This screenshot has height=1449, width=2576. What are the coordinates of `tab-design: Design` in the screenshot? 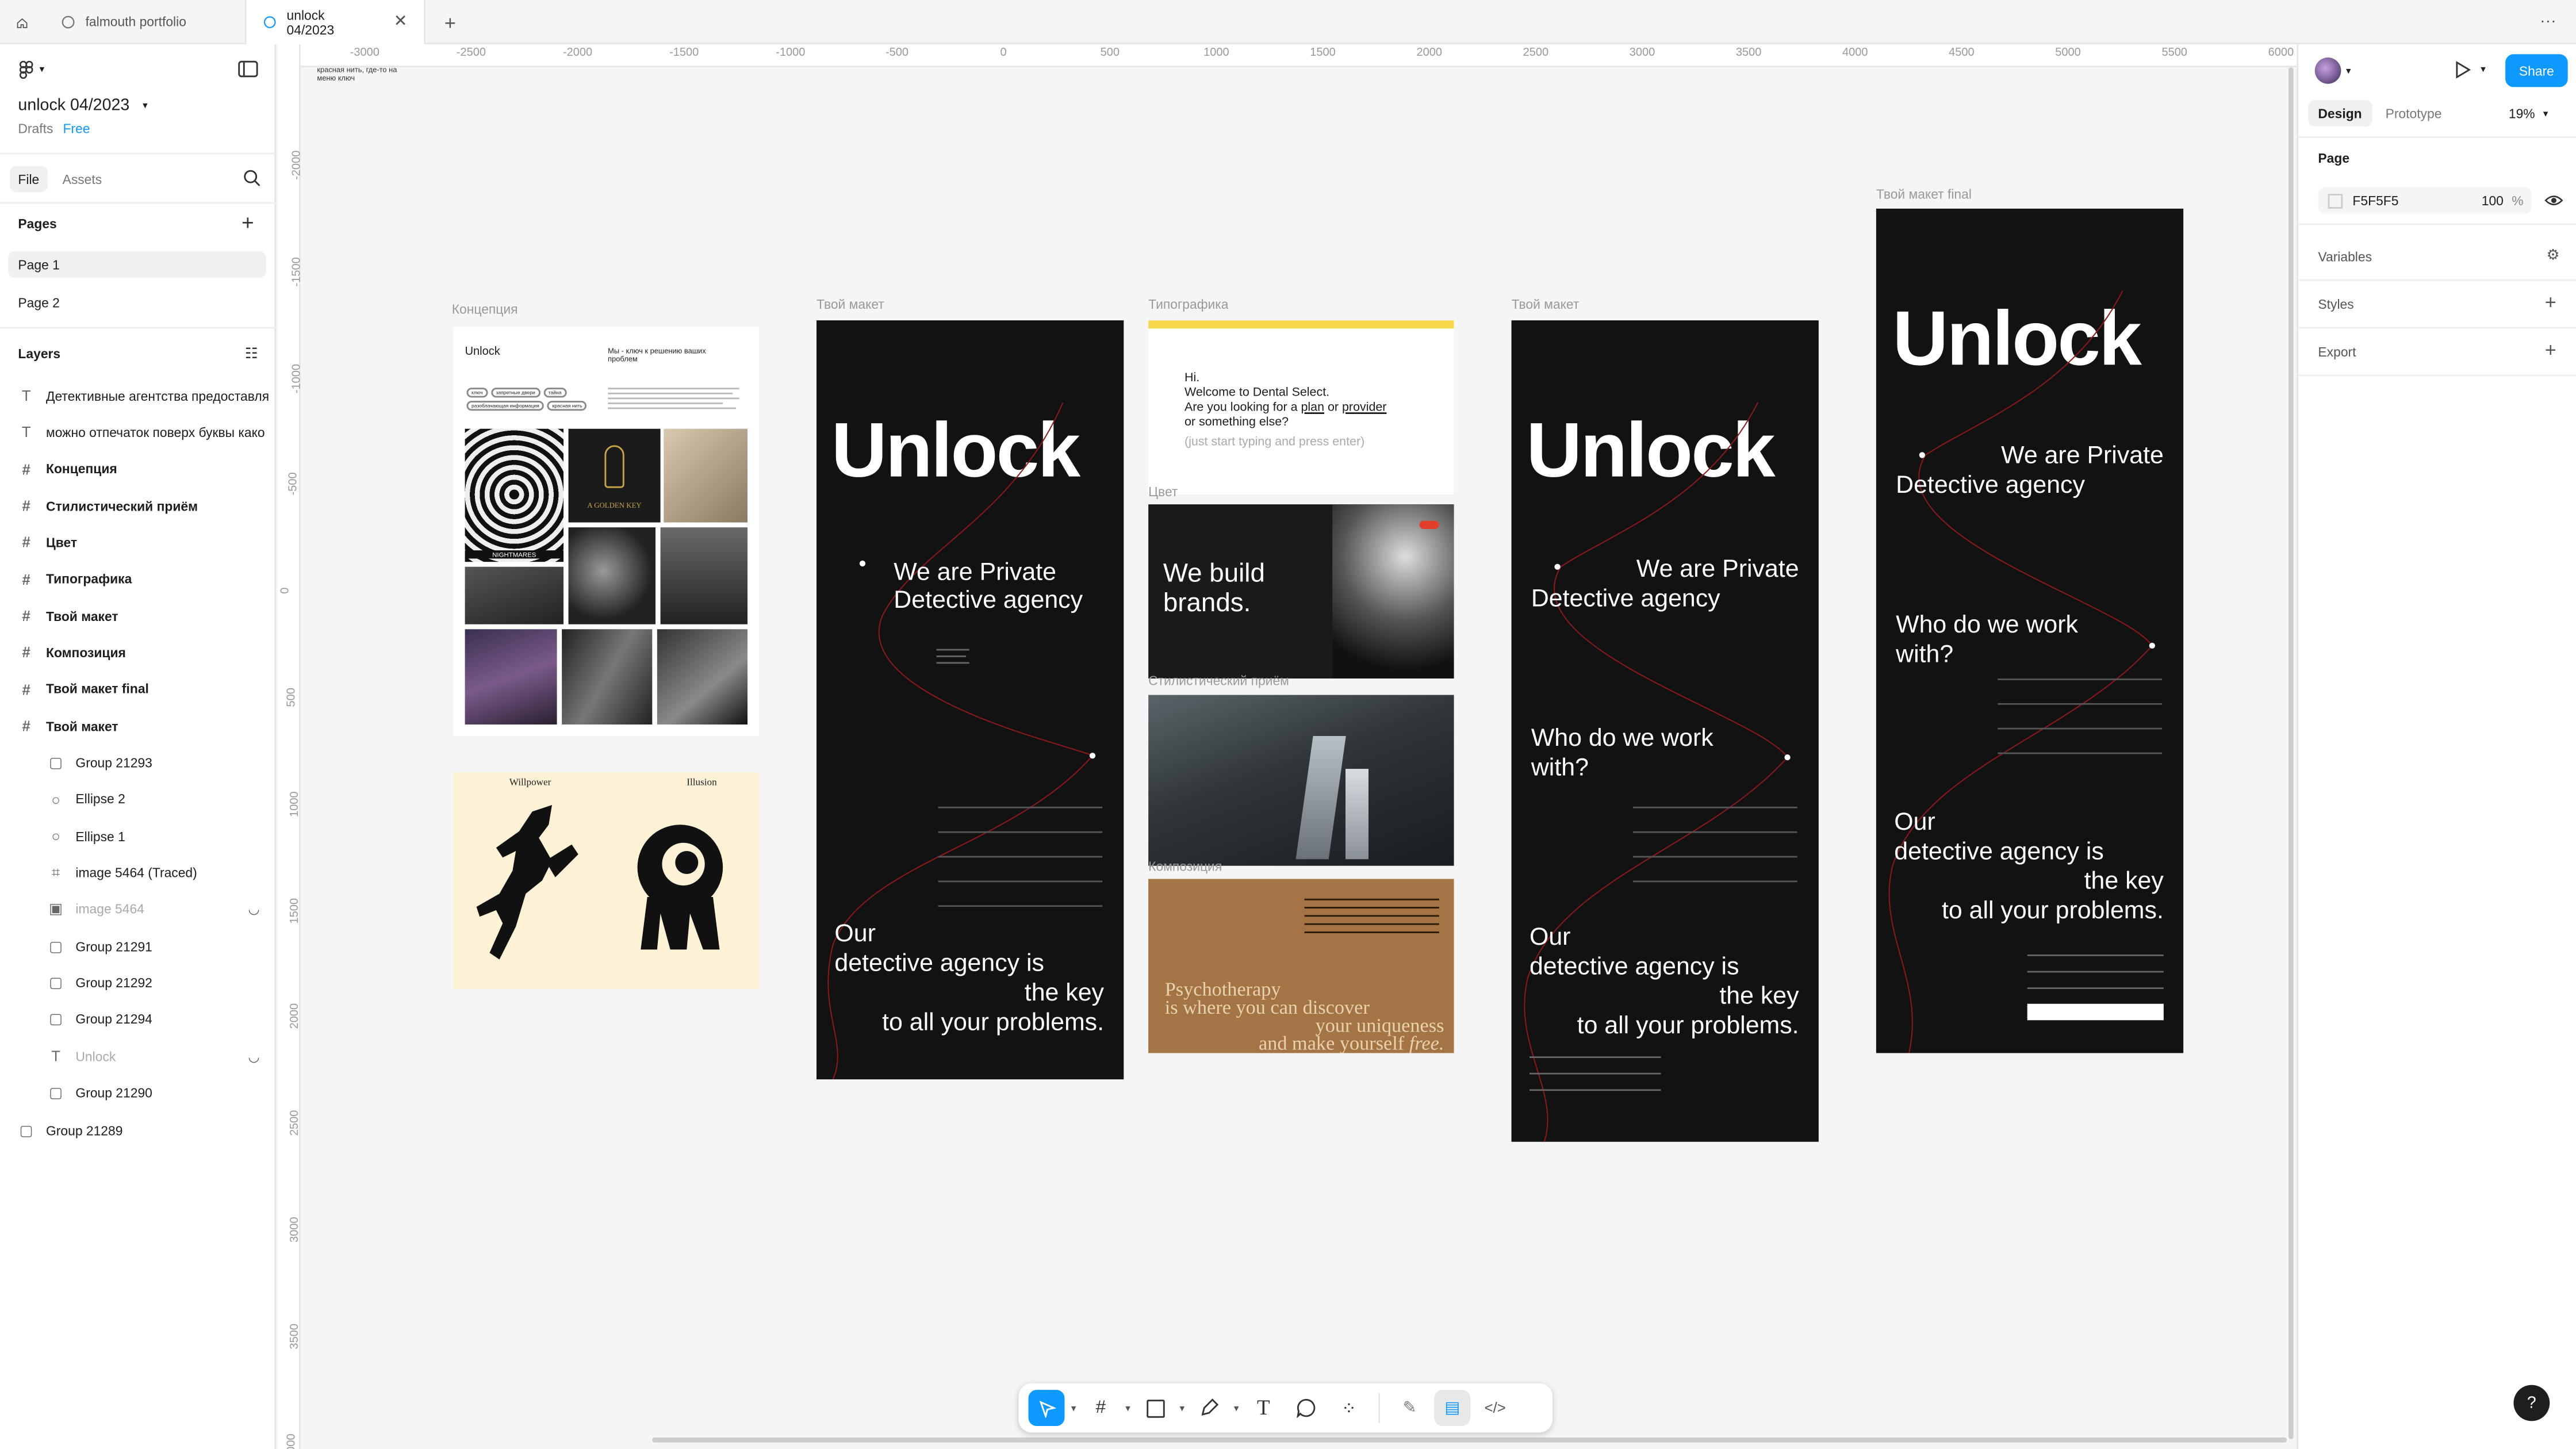 It's located at (2340, 113).